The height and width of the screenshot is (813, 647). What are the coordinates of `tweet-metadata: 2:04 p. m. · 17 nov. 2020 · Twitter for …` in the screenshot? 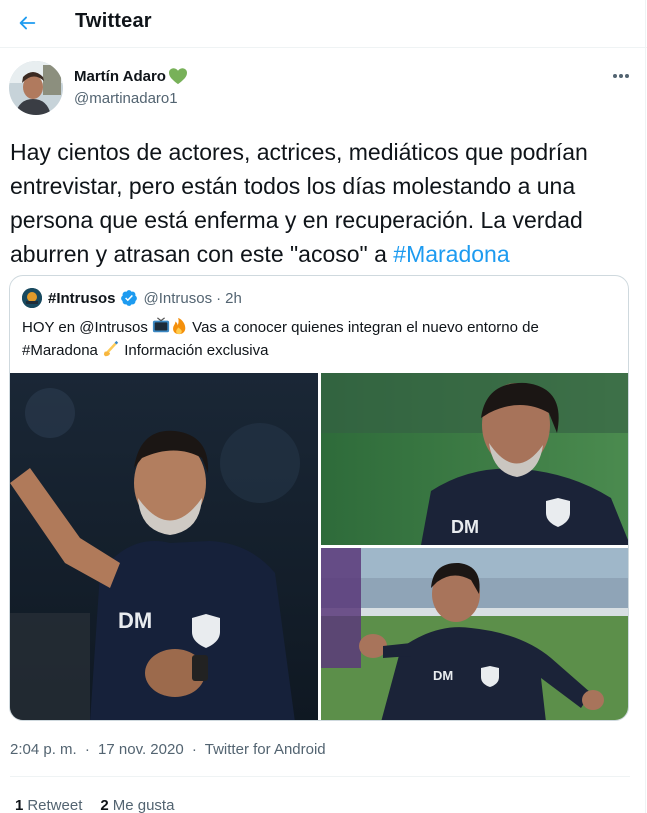 It's located at (170, 749).